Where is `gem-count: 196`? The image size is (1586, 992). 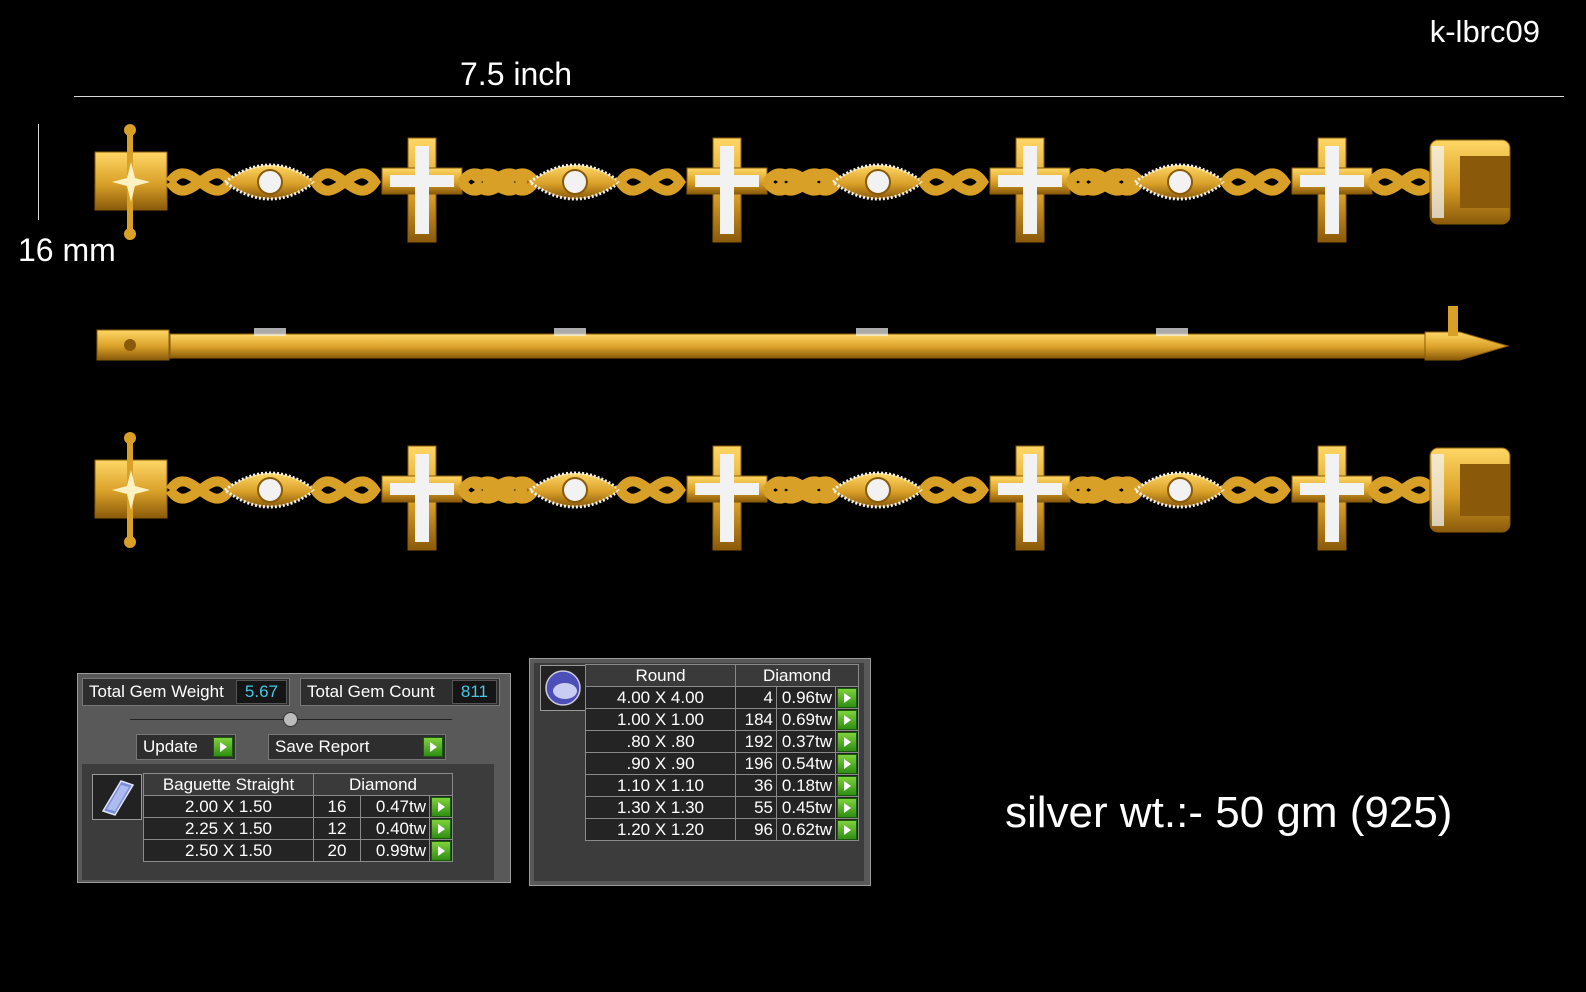
gem-count: 196 is located at coordinates (756, 763).